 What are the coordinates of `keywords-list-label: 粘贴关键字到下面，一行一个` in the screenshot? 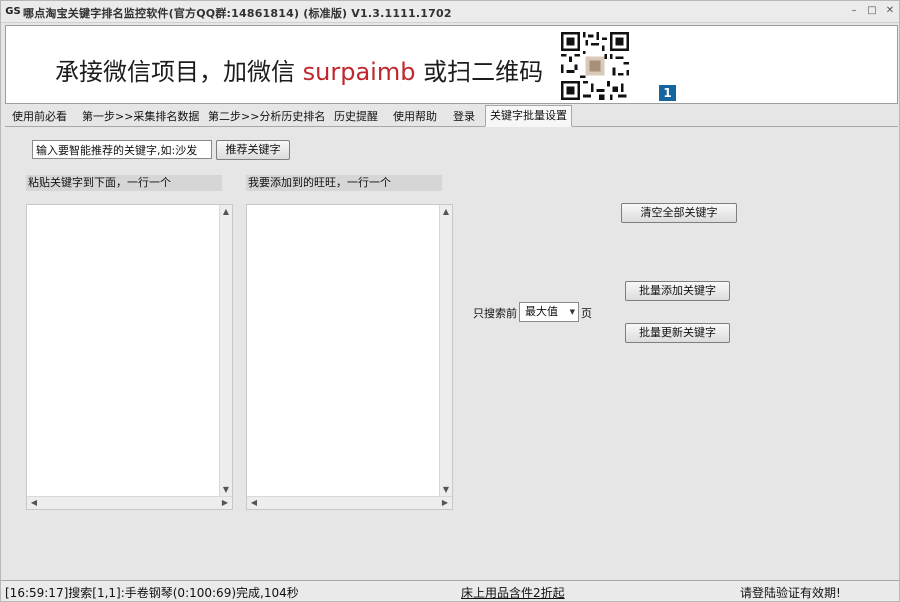 It's located at (124, 183).